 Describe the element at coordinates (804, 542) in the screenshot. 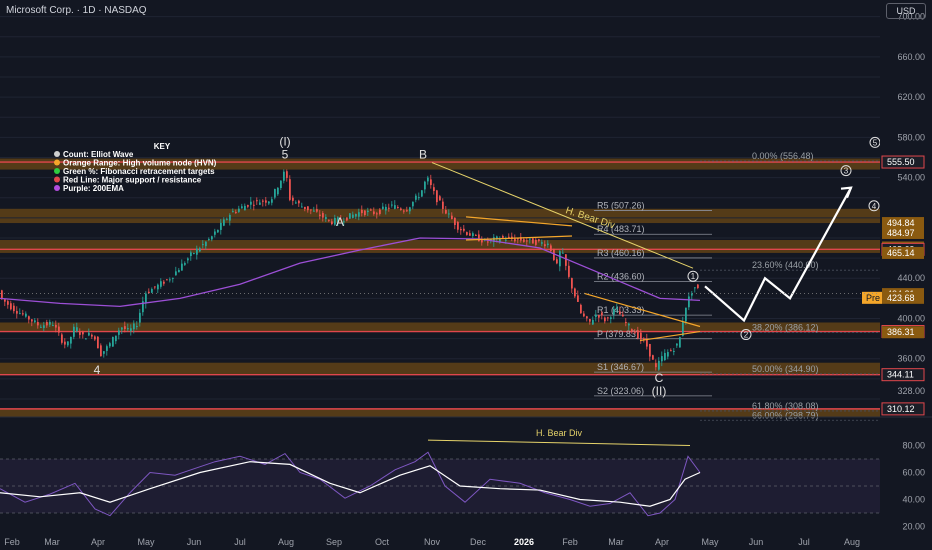

I see `time-tick-17: Jul` at that location.